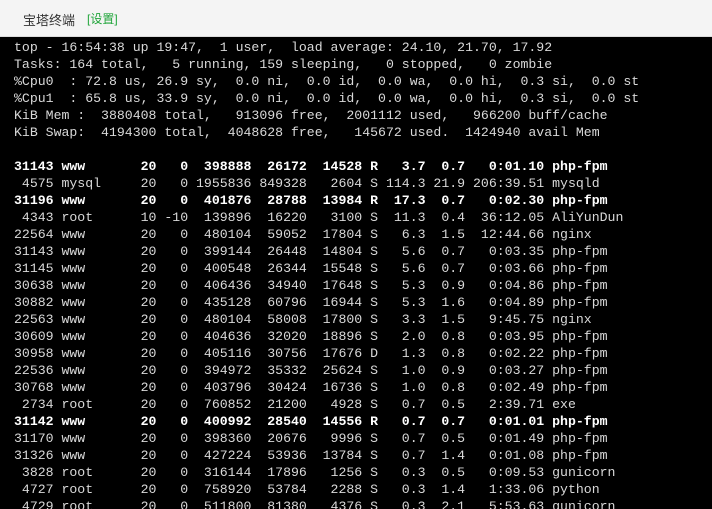 The height and width of the screenshot is (509, 712). What do you see at coordinates (49, 20) in the screenshot?
I see `window-title: 宝塔终端` at bounding box center [49, 20].